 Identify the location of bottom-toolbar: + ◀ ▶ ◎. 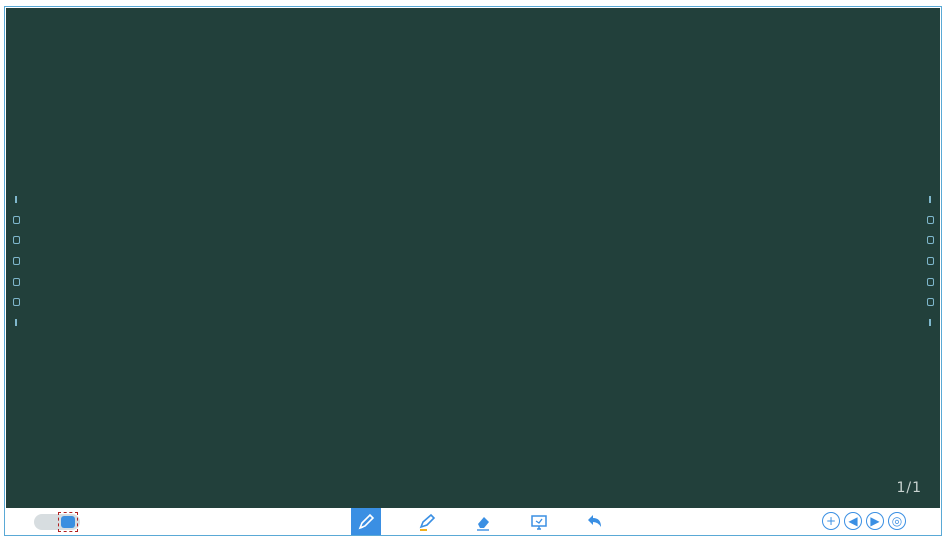
(473, 521).